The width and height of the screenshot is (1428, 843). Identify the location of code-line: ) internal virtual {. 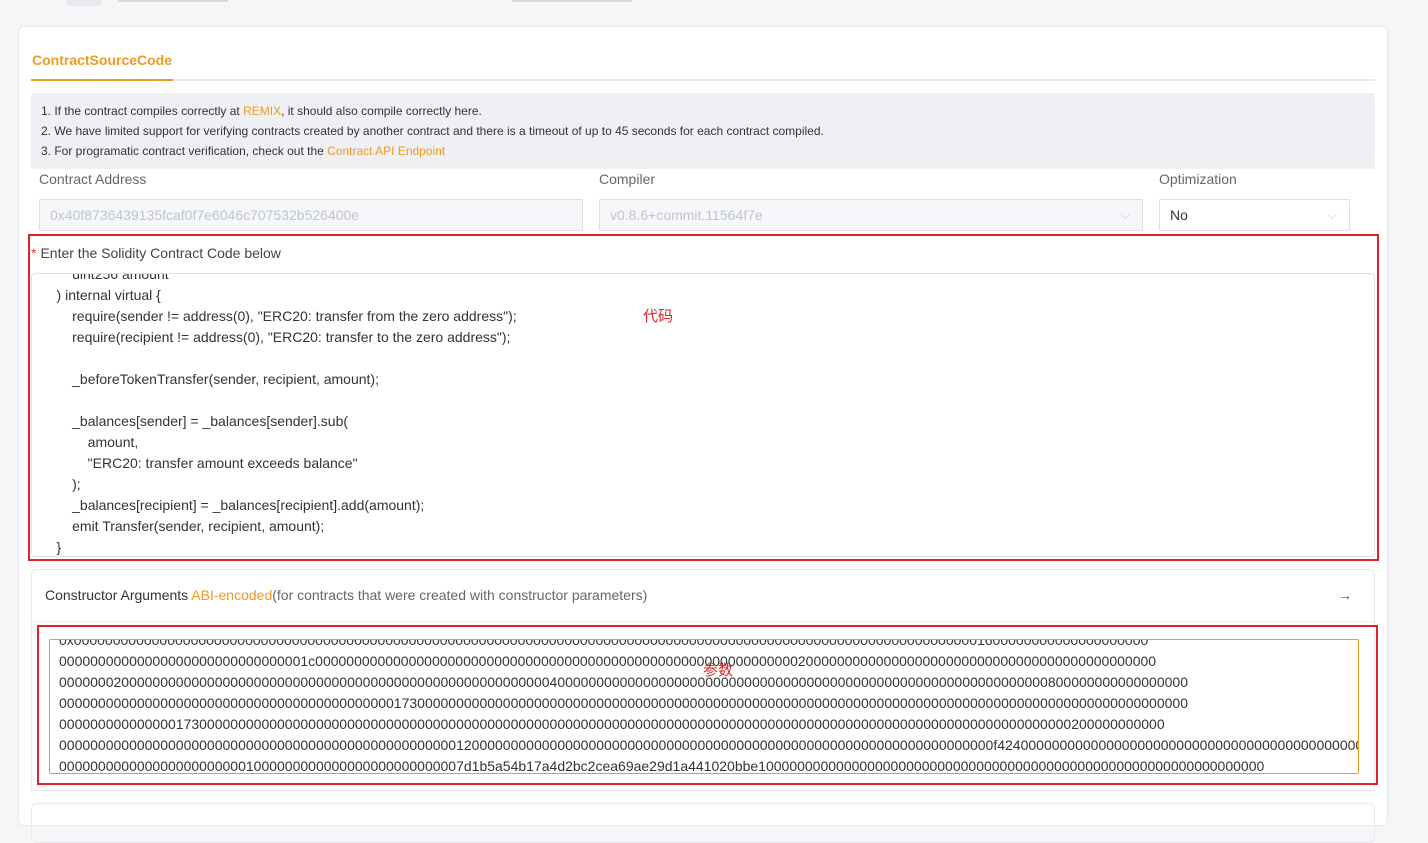
(101, 295).